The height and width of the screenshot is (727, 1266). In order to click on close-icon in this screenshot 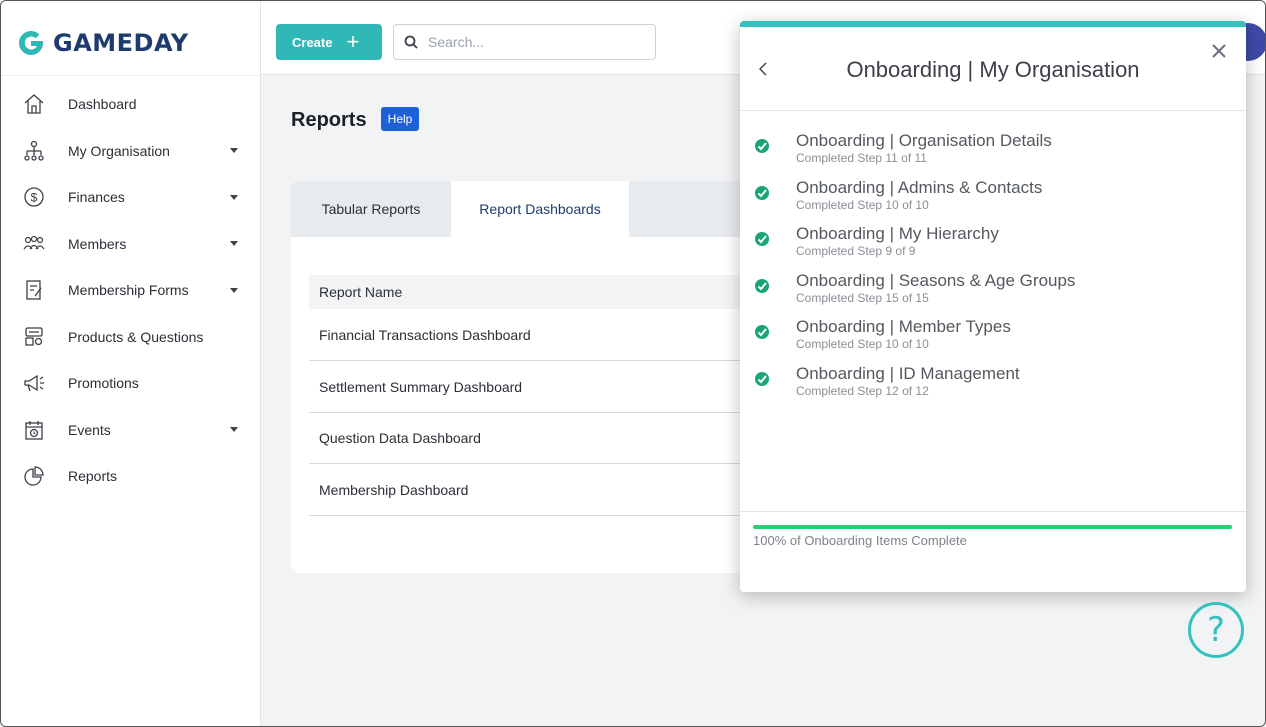, I will do `click(1219, 51)`.